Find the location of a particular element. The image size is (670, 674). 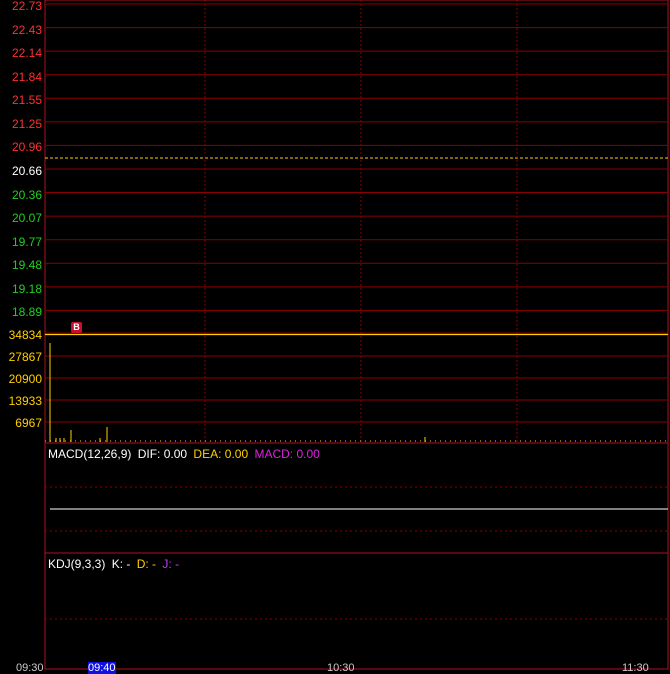

volume-tick-label: 6967 is located at coordinates (28, 423).